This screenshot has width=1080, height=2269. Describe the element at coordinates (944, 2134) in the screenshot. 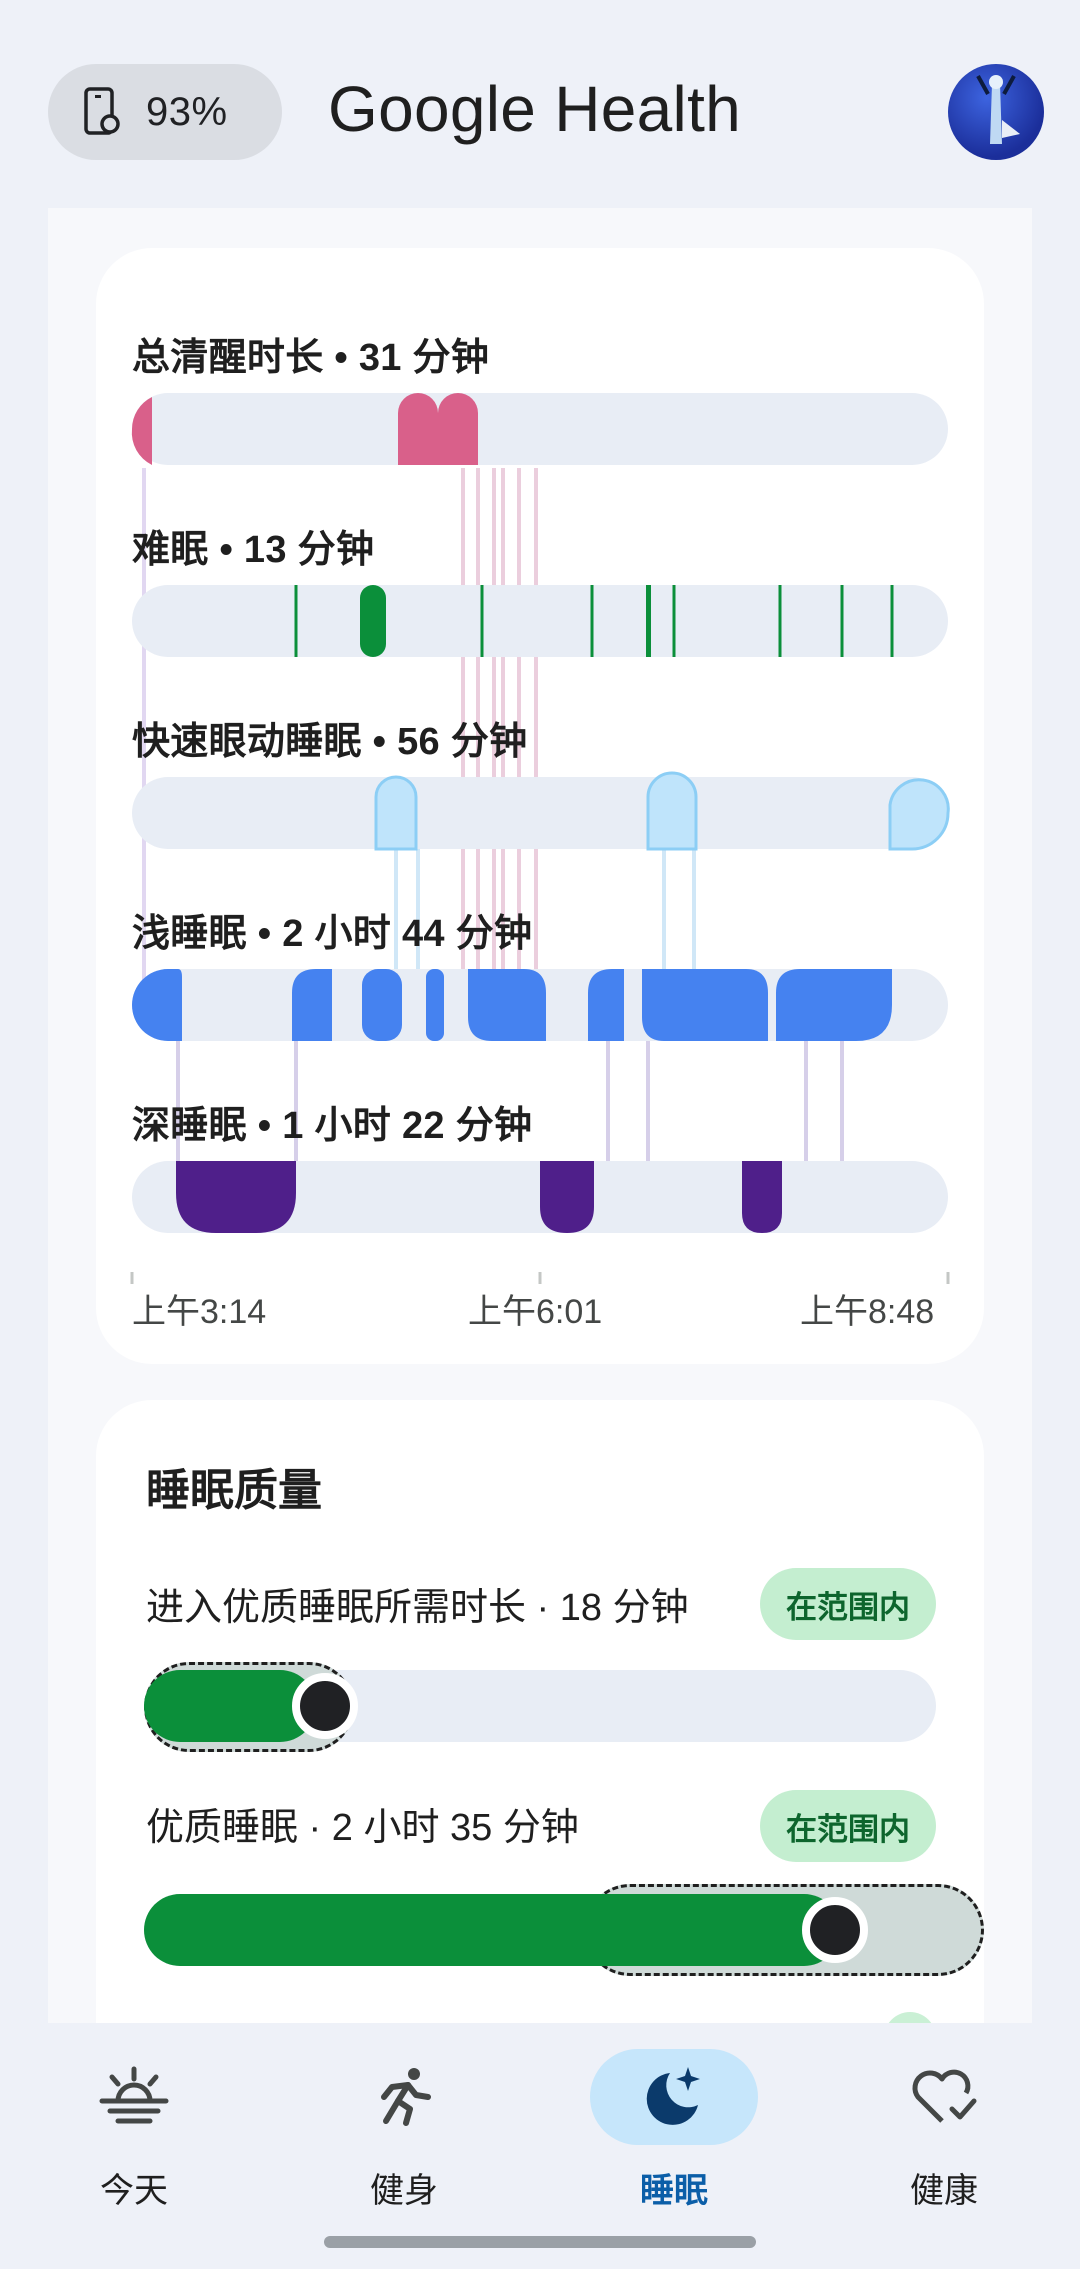

I see `nav-item-health: 健康` at that location.